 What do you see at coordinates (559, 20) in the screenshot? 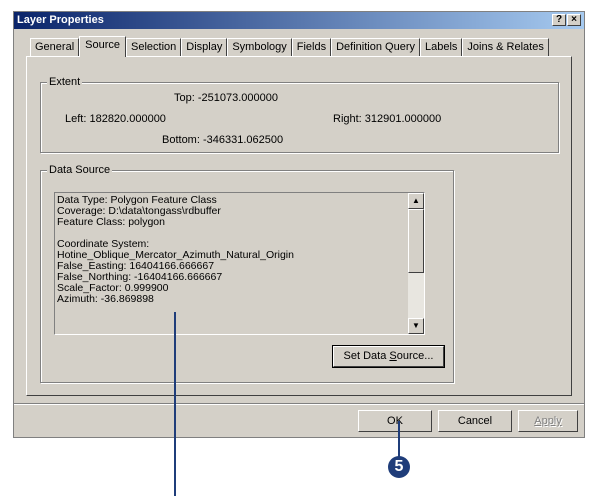
I see `help-button: ?` at bounding box center [559, 20].